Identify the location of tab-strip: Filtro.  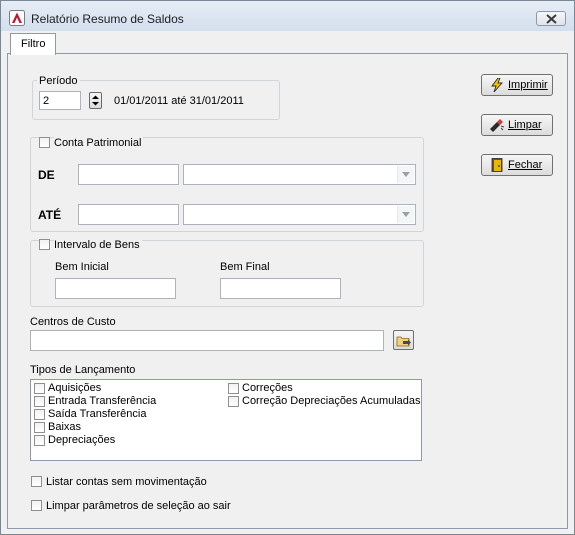
(287, 43).